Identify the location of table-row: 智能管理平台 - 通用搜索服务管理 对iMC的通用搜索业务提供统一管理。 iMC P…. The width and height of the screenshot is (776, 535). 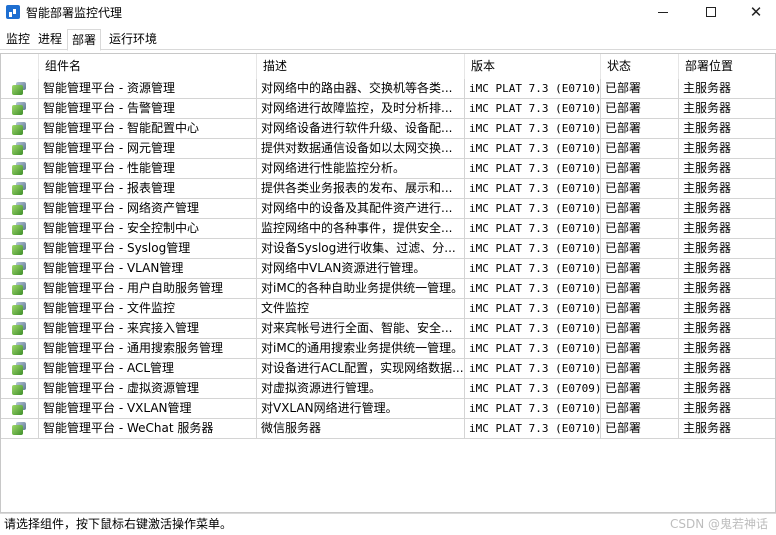
(388, 349).